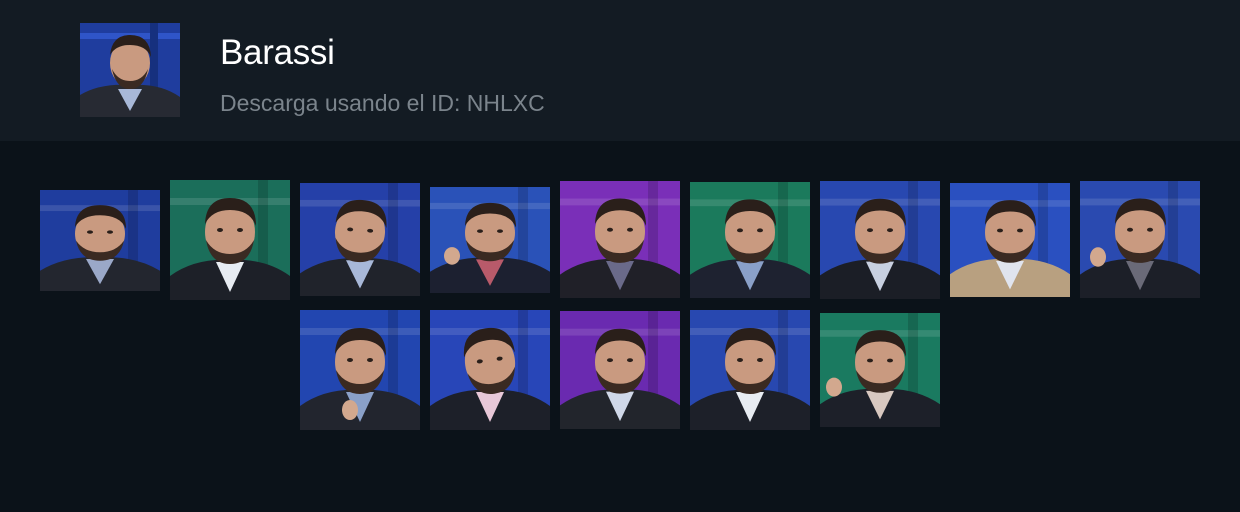  Describe the element at coordinates (382, 103) in the screenshot. I see `download-id-text: Descarga usando el ID: NHLXC` at that location.